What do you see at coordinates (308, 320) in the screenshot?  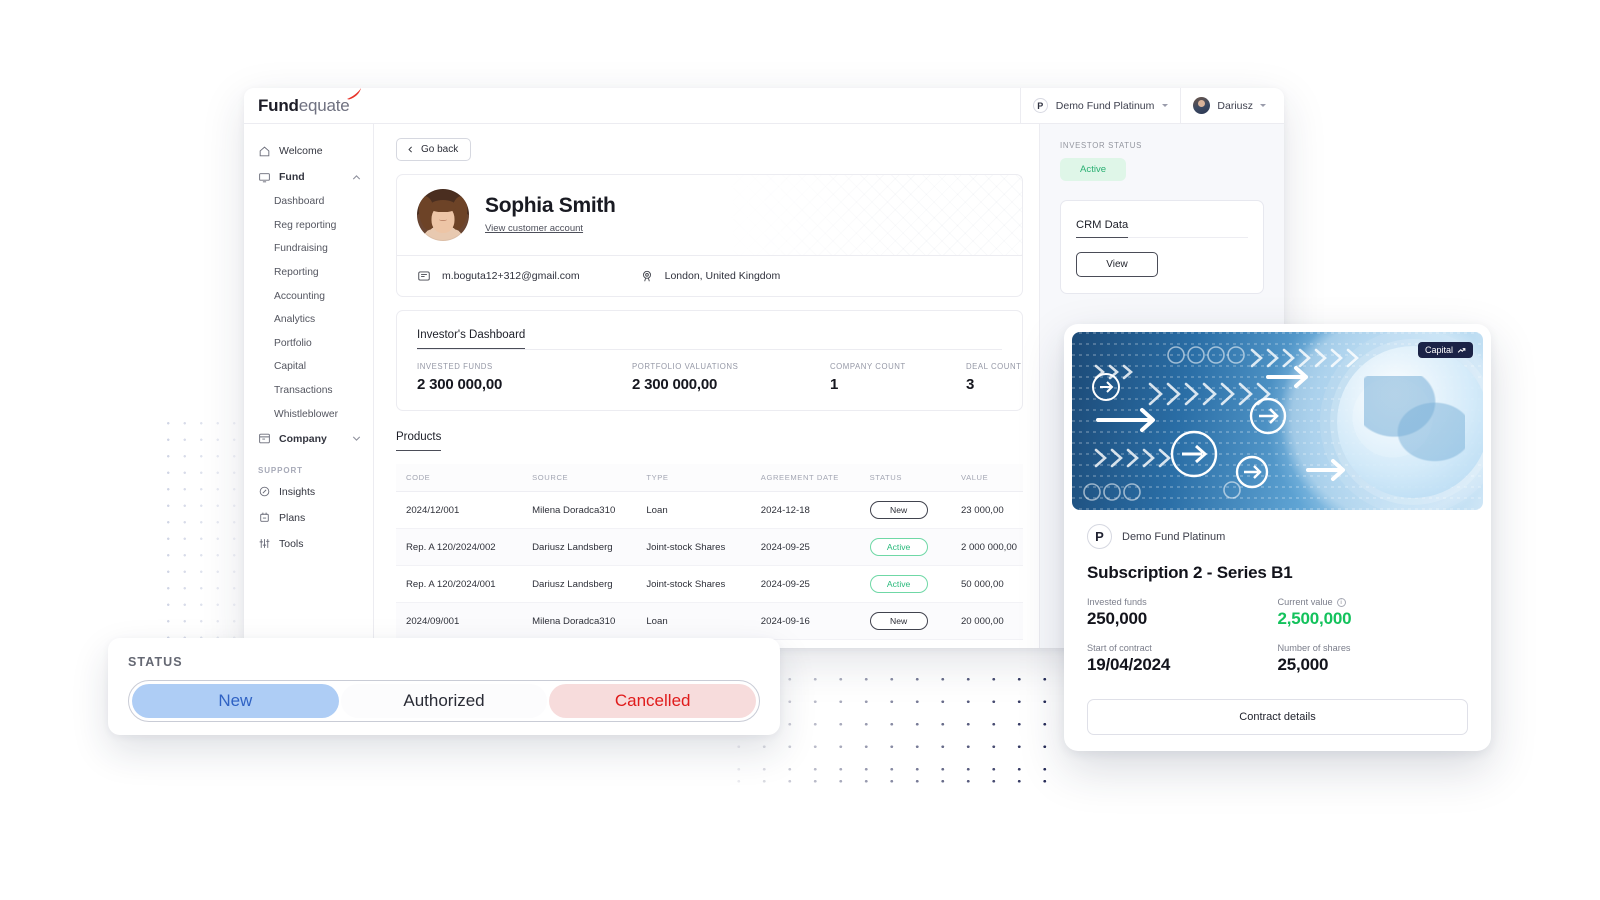 I see `sidebar-item-analytics: Analytics` at bounding box center [308, 320].